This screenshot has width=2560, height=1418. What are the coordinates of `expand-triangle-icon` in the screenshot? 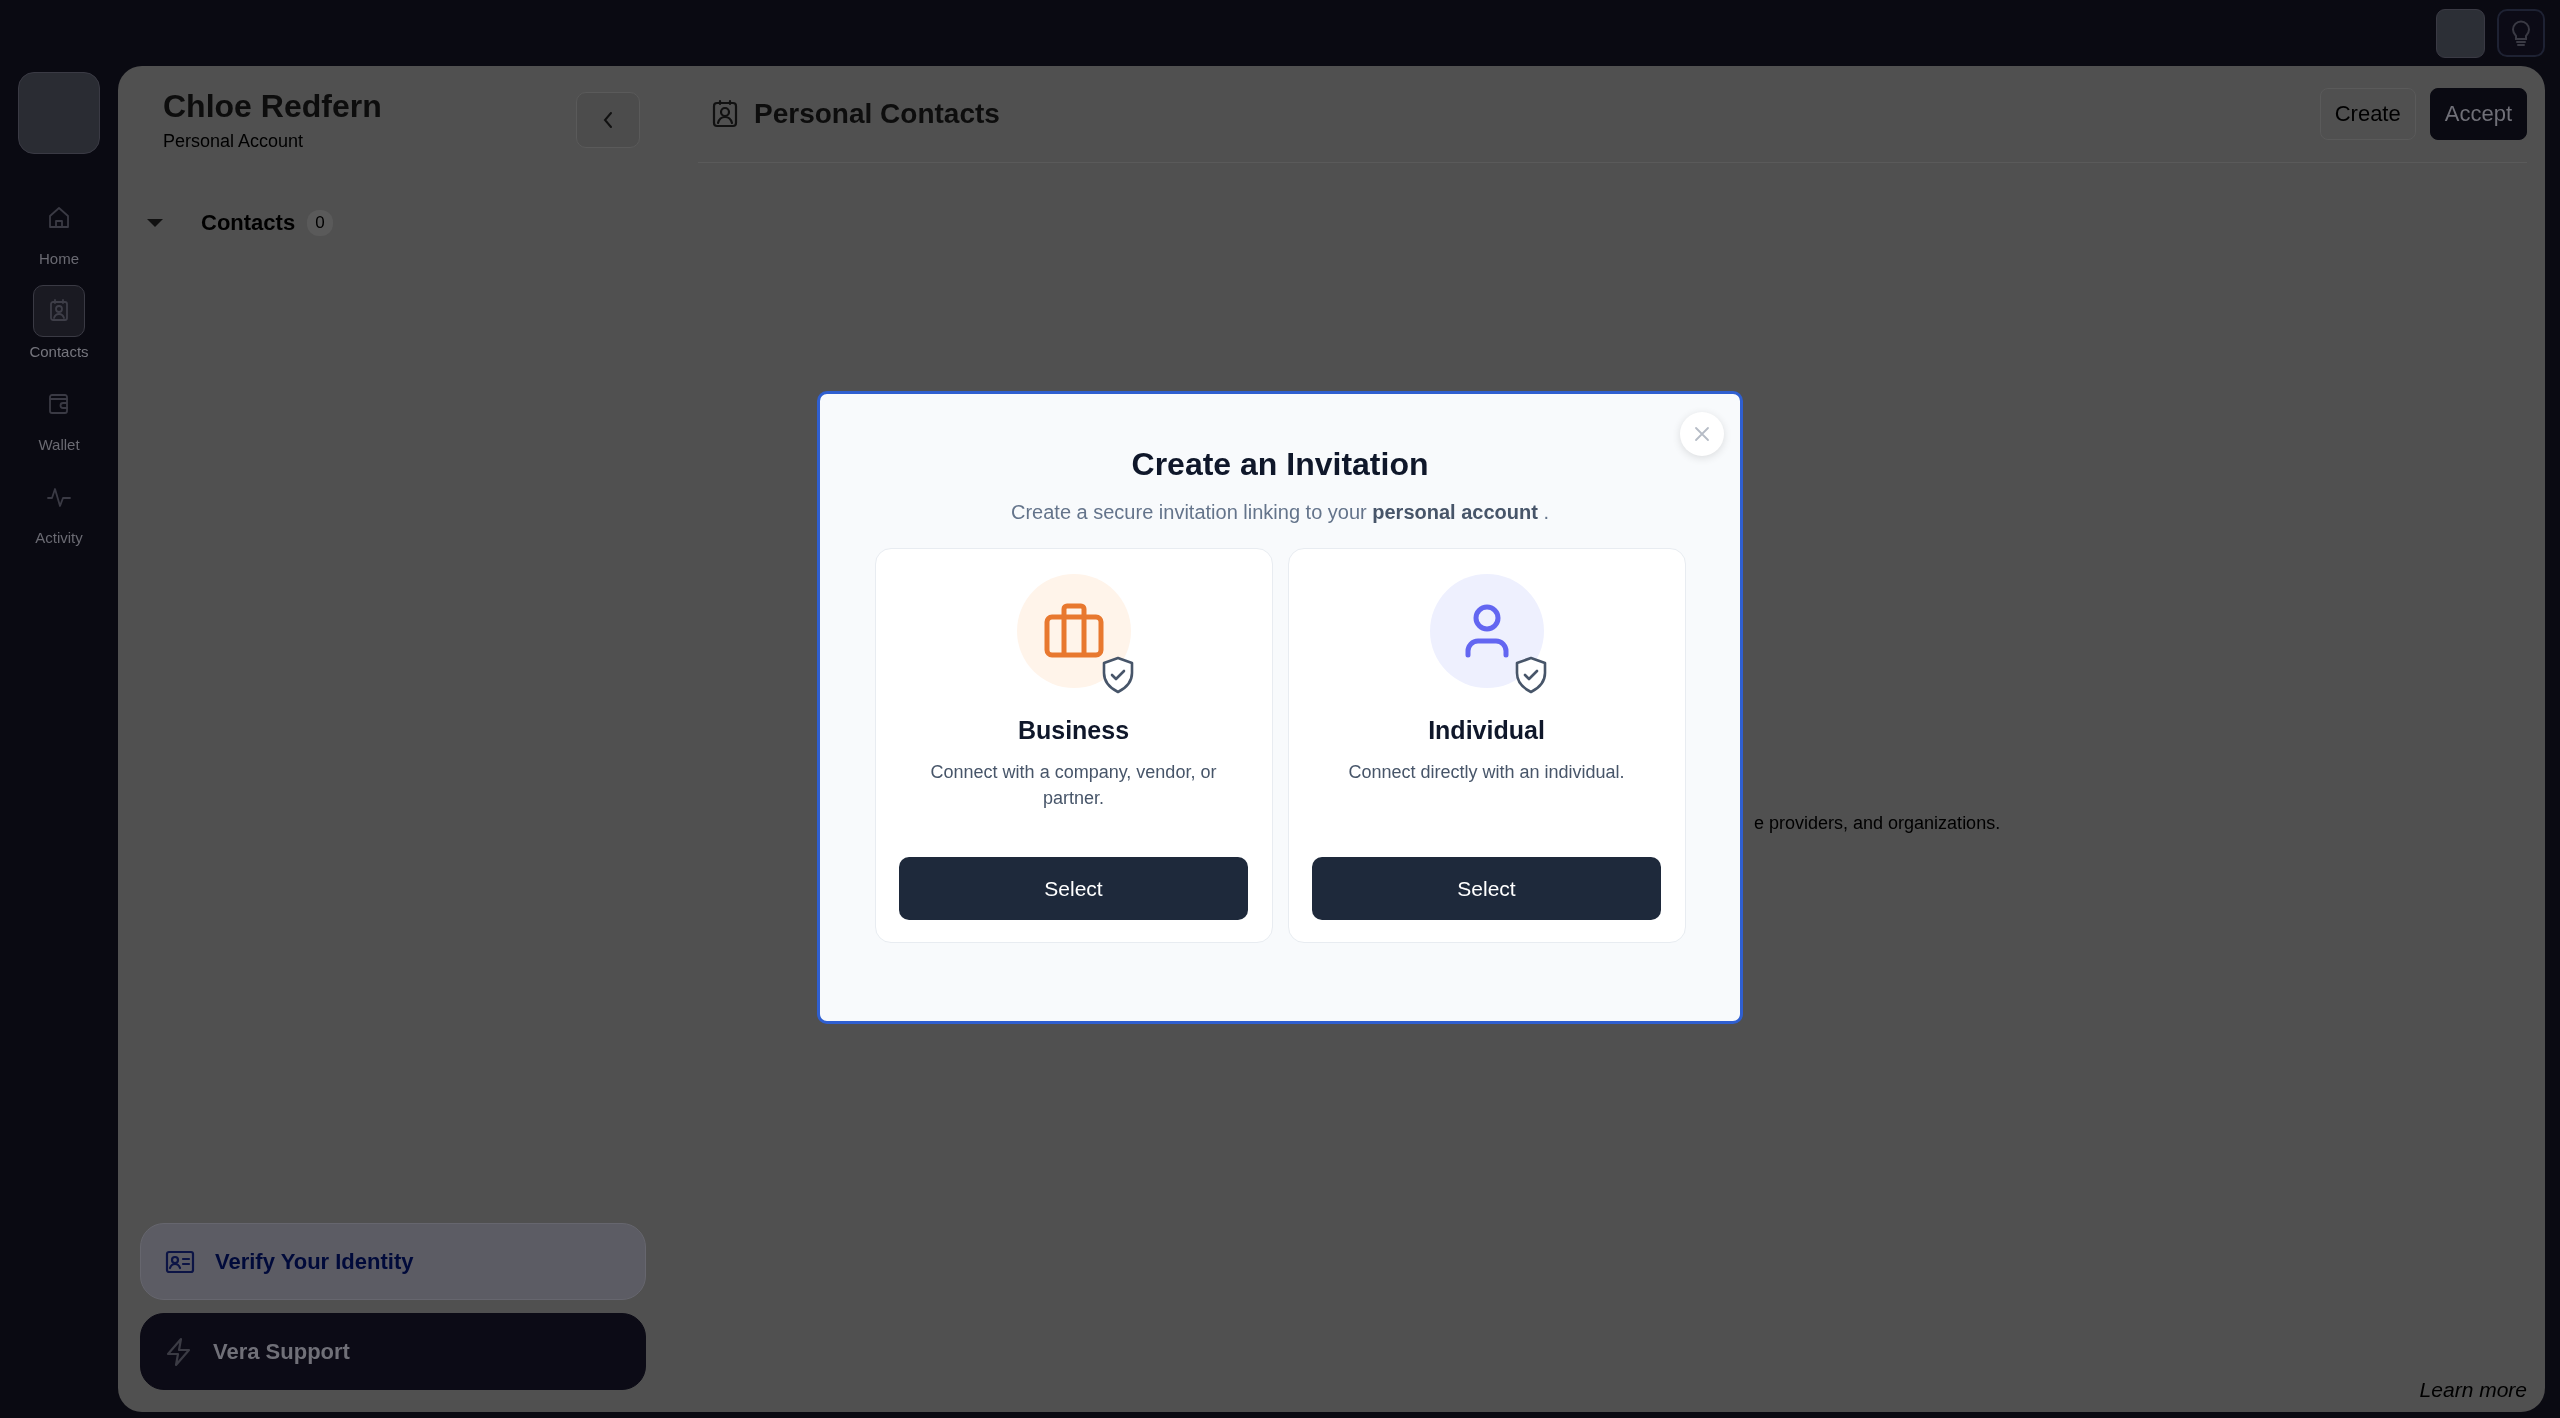 It's located at (155, 223).